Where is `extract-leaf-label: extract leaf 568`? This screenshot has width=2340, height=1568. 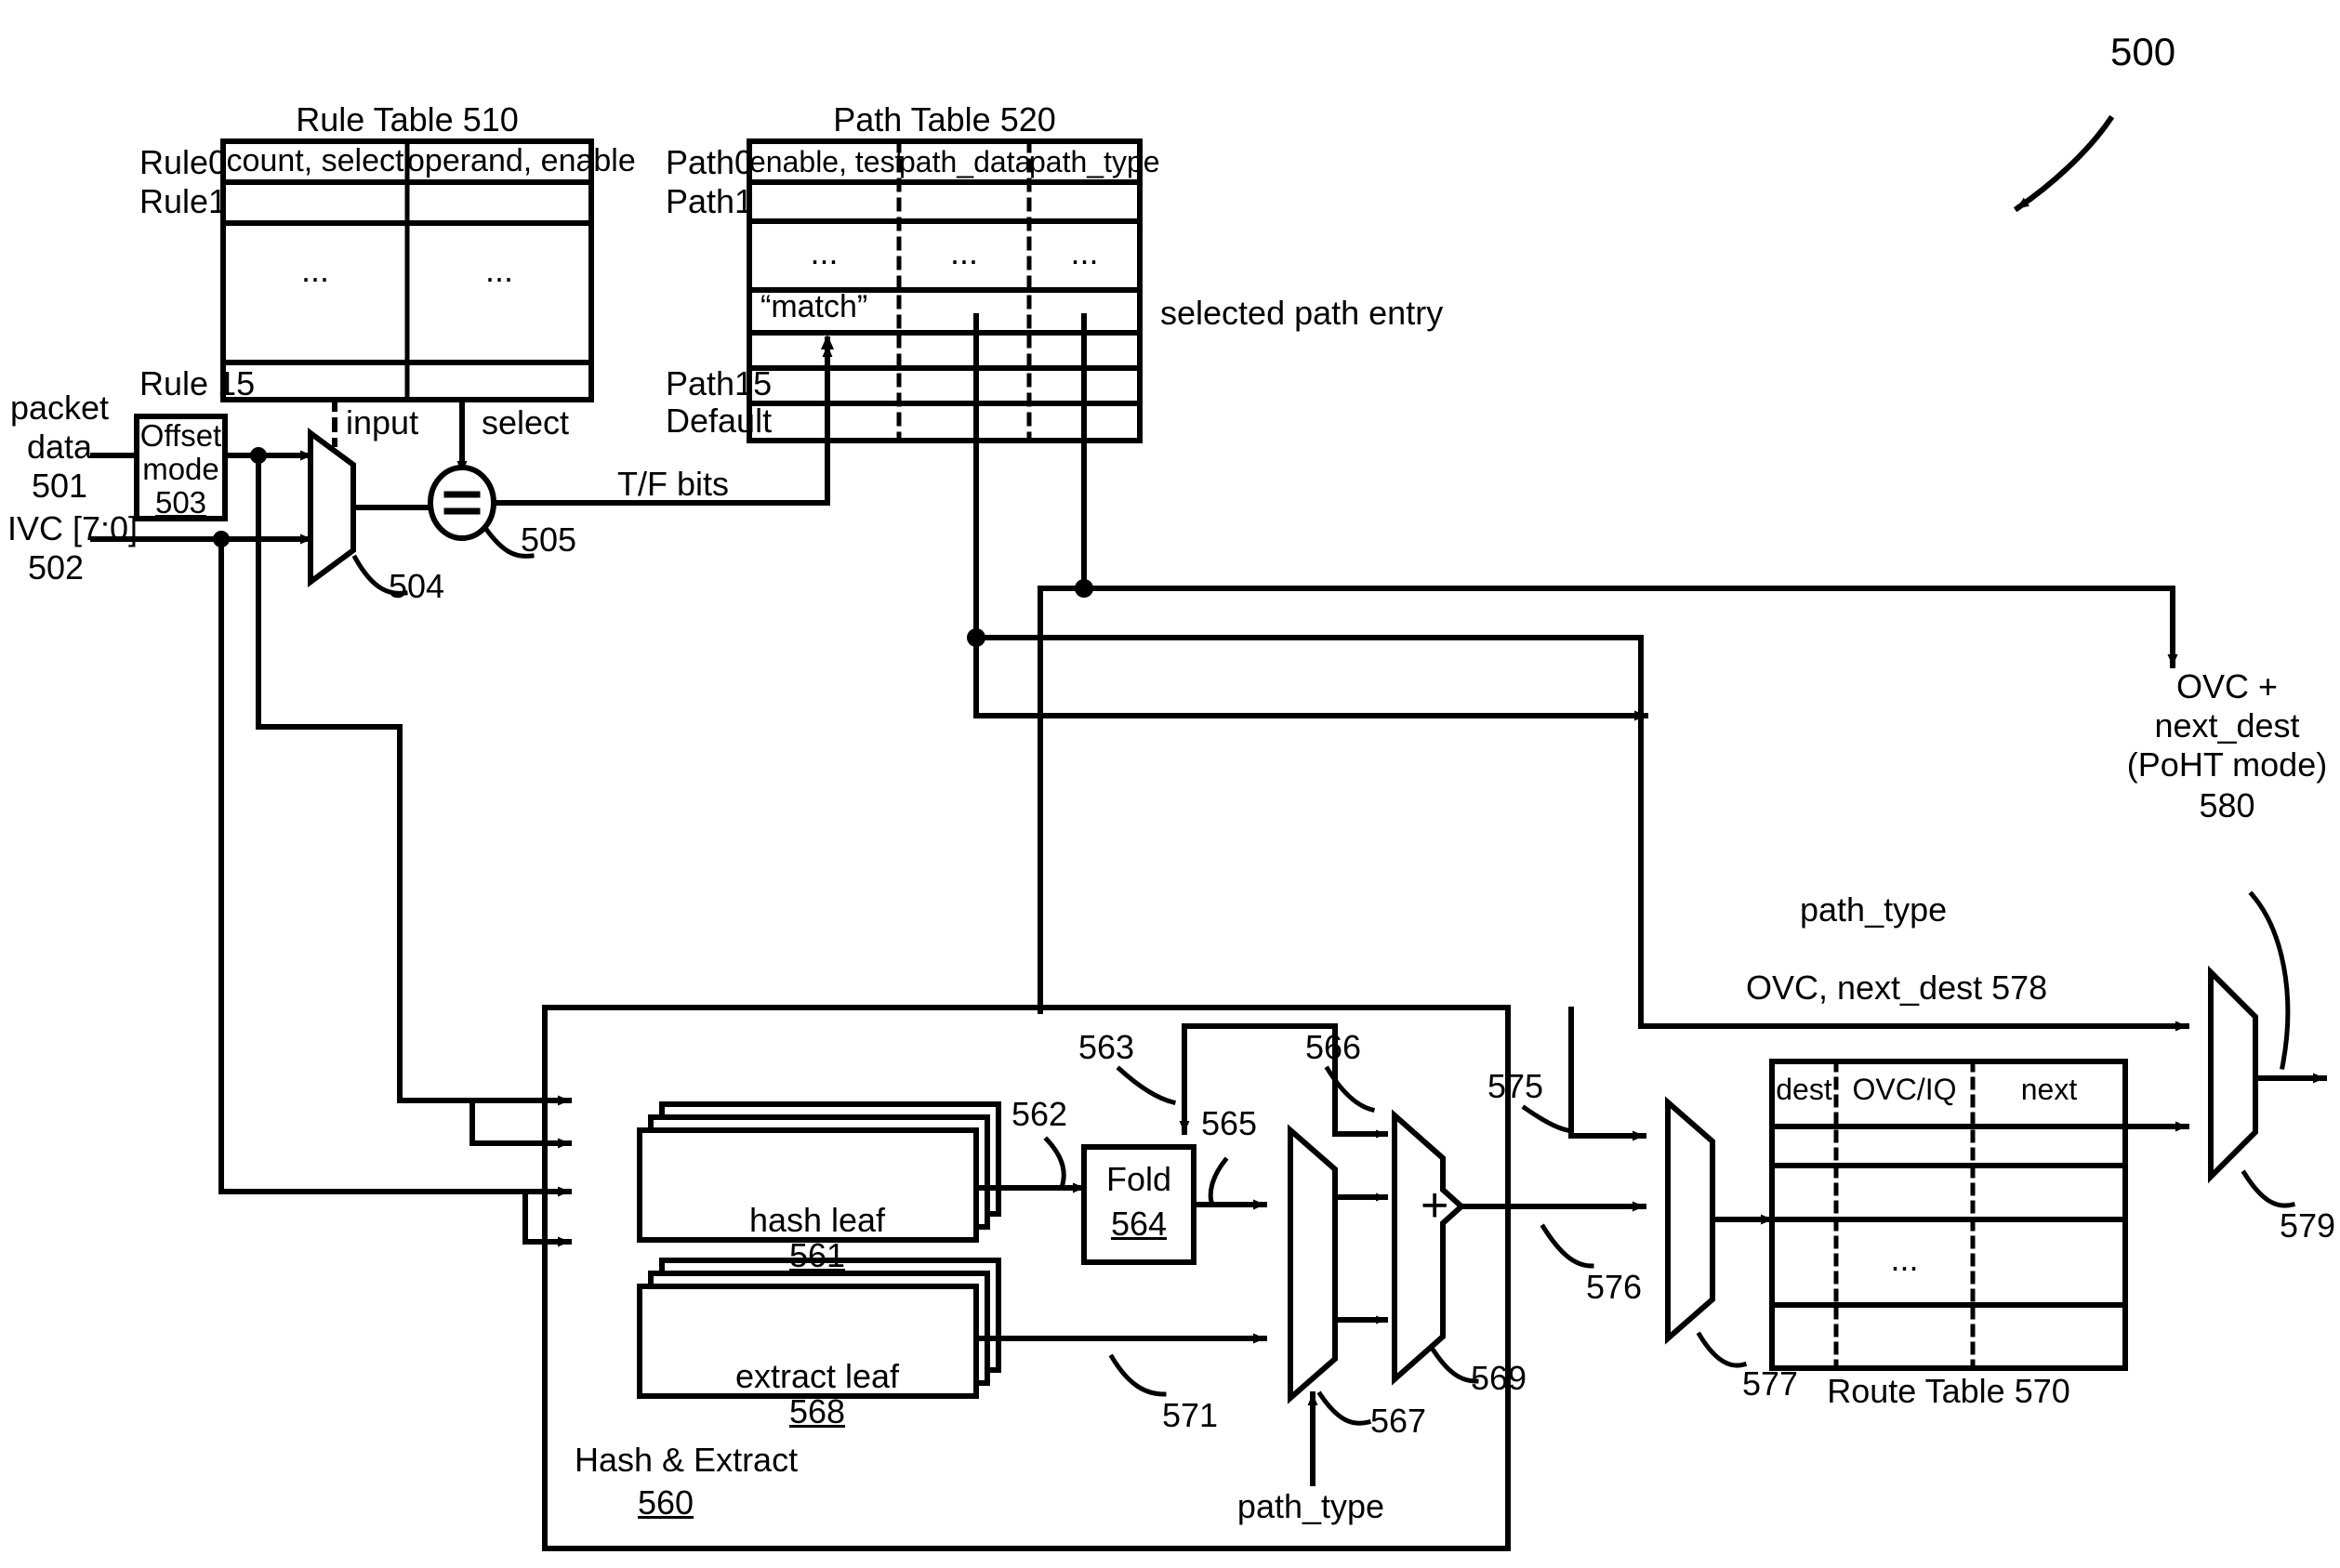
extract-leaf-label: extract leaf 568 is located at coordinates (808, 1376).